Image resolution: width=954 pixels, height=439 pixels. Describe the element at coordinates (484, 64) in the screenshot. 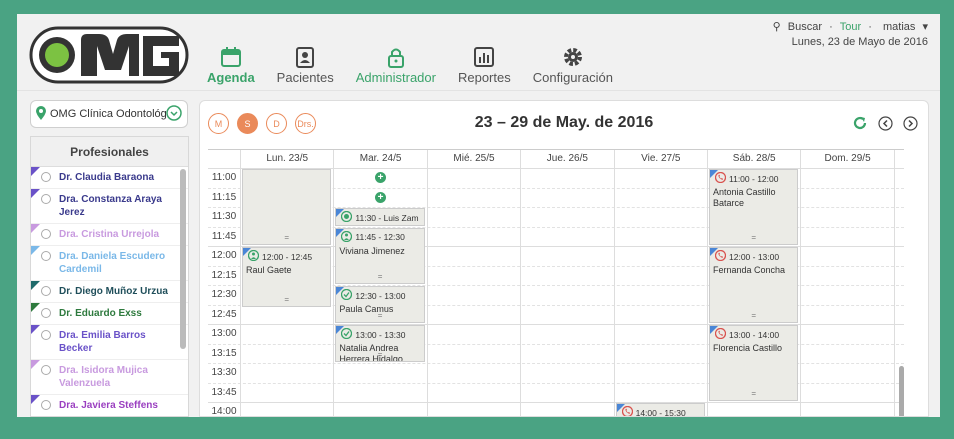

I see `nav-reportes: Reportes` at that location.